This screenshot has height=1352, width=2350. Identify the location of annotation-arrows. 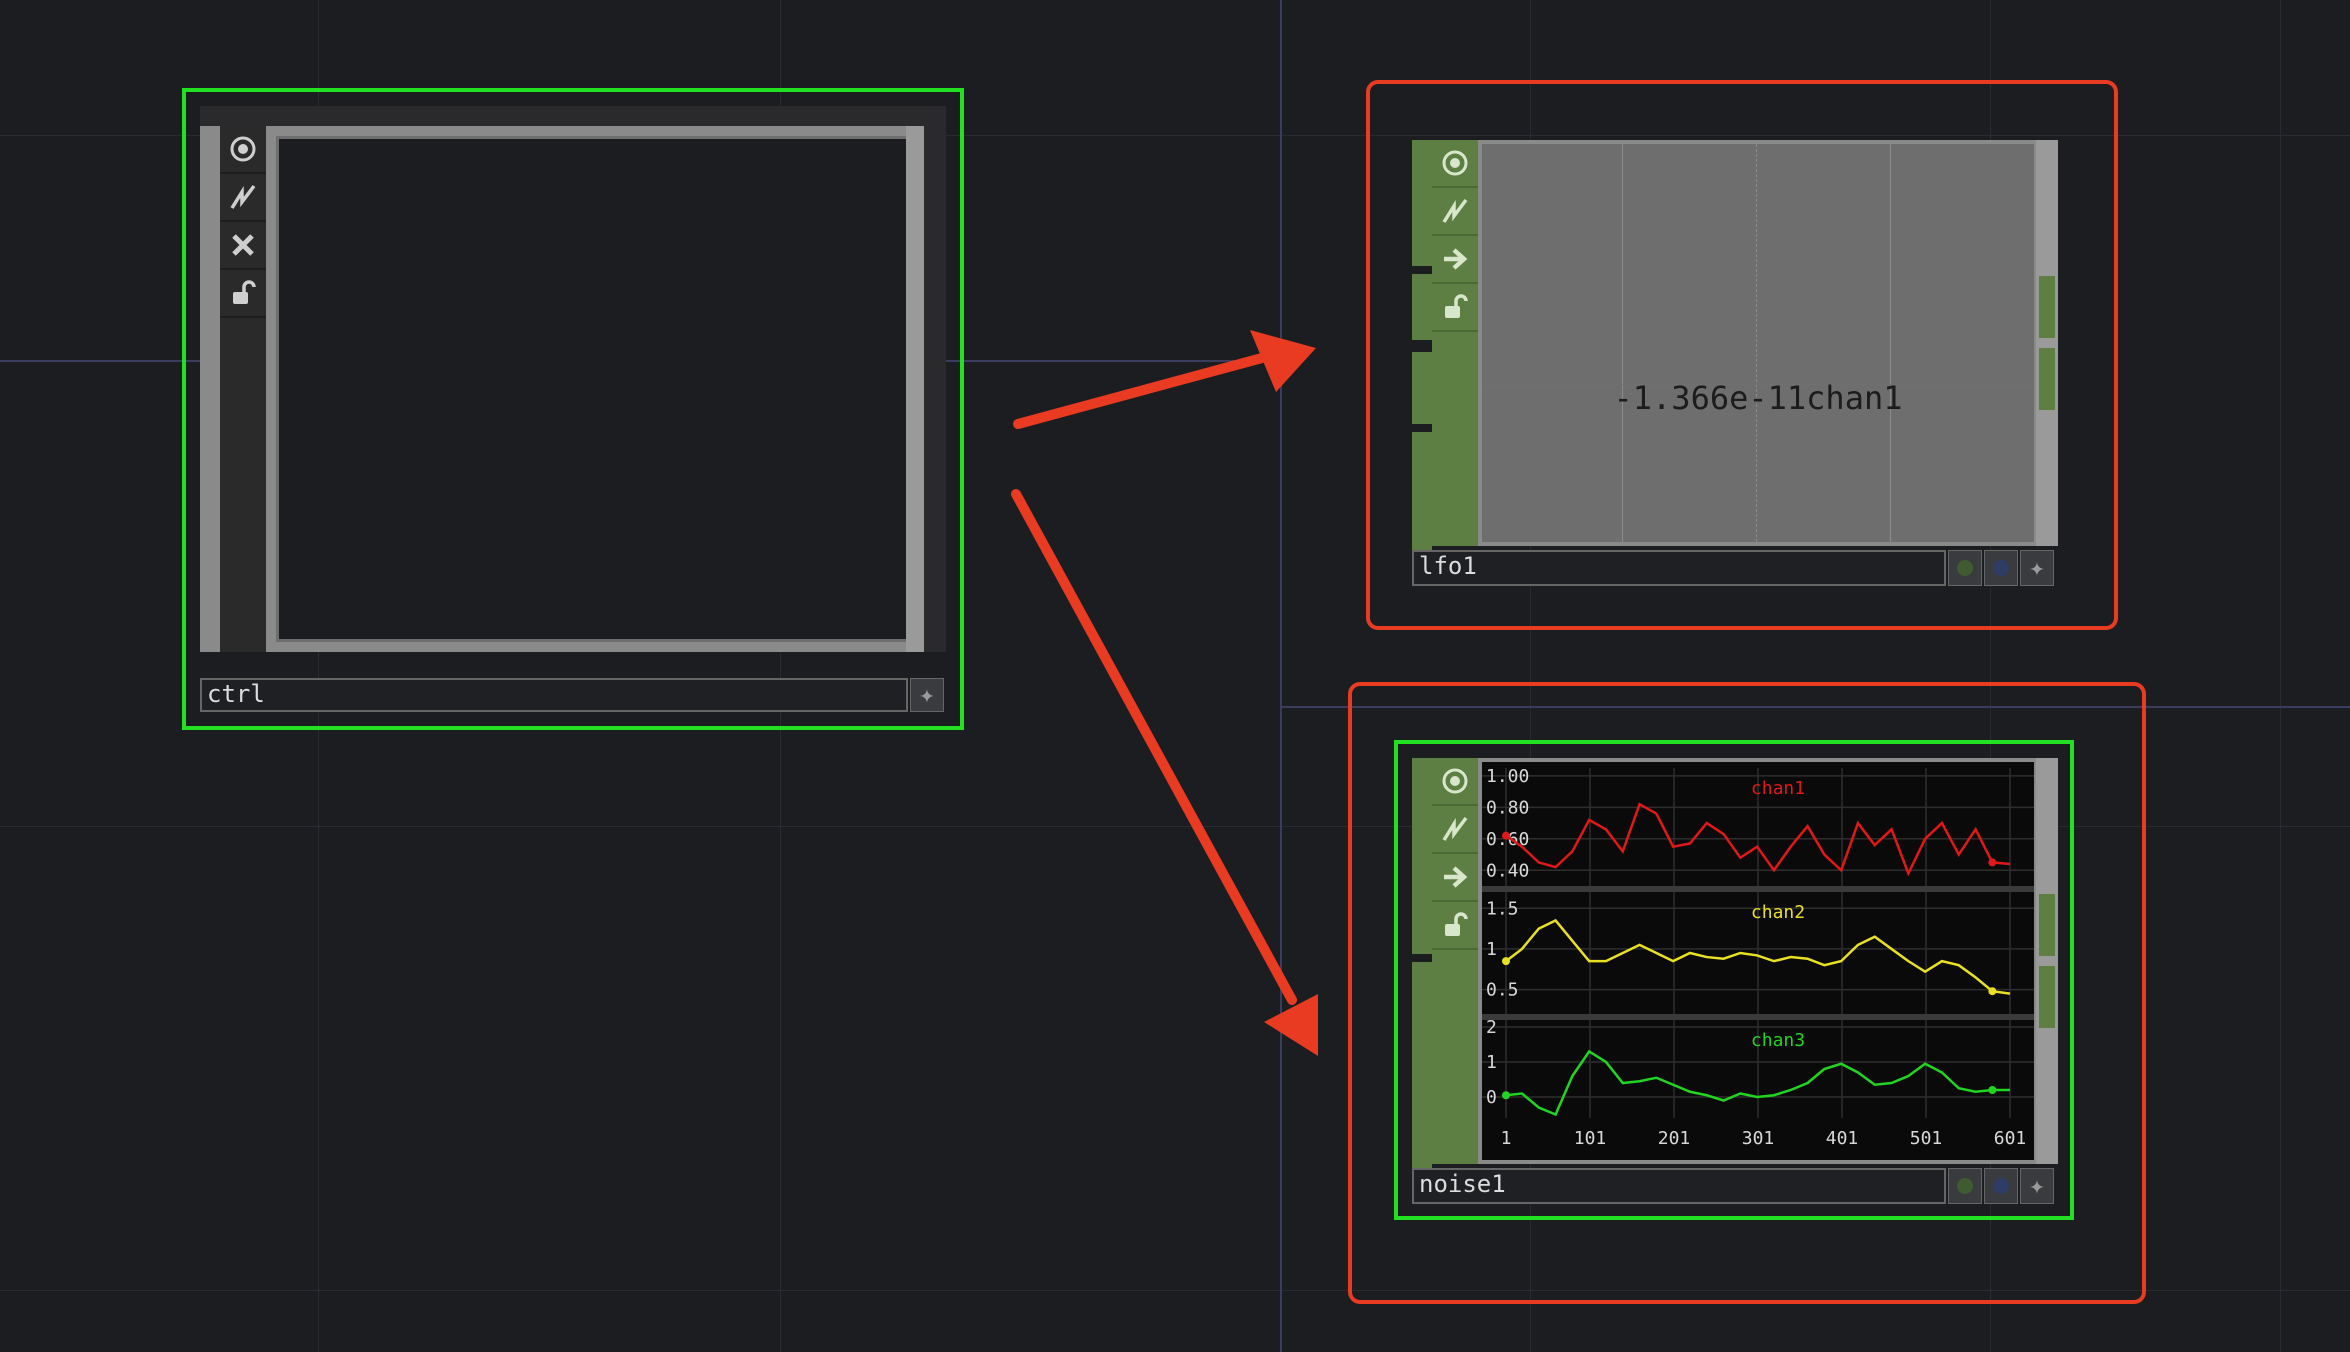
(1164, 693).